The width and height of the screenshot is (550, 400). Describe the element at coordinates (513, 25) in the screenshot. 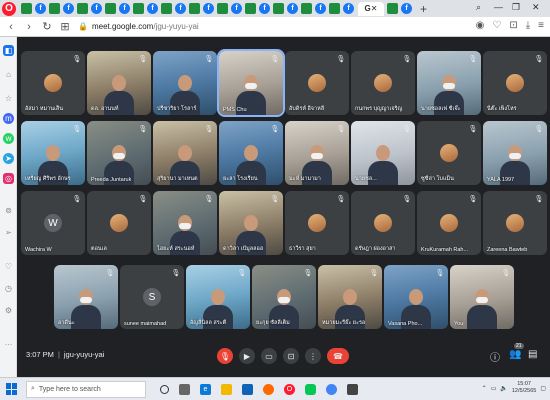

I see `snapshot-icon: ⊡` at that location.